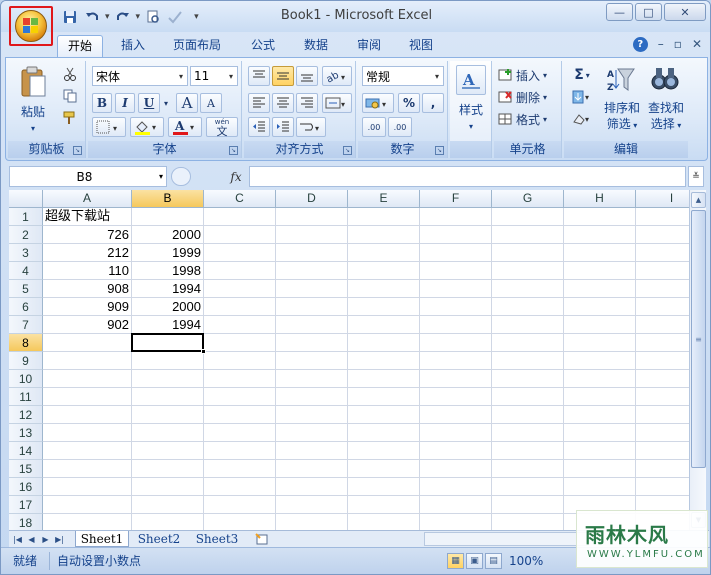 Image resolution: width=711 pixels, height=575 pixels. What do you see at coordinates (311, 127) in the screenshot?
I see `wrap-text-button: ▾` at bounding box center [311, 127].